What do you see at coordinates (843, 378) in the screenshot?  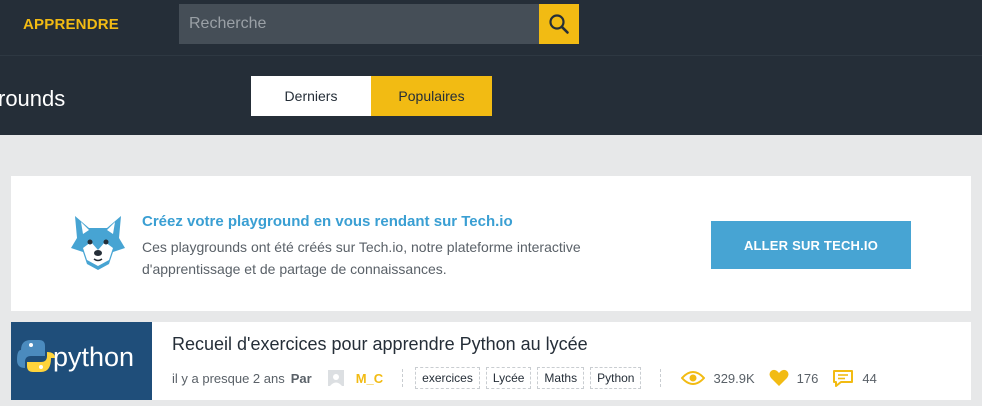 I see `comment-icon` at bounding box center [843, 378].